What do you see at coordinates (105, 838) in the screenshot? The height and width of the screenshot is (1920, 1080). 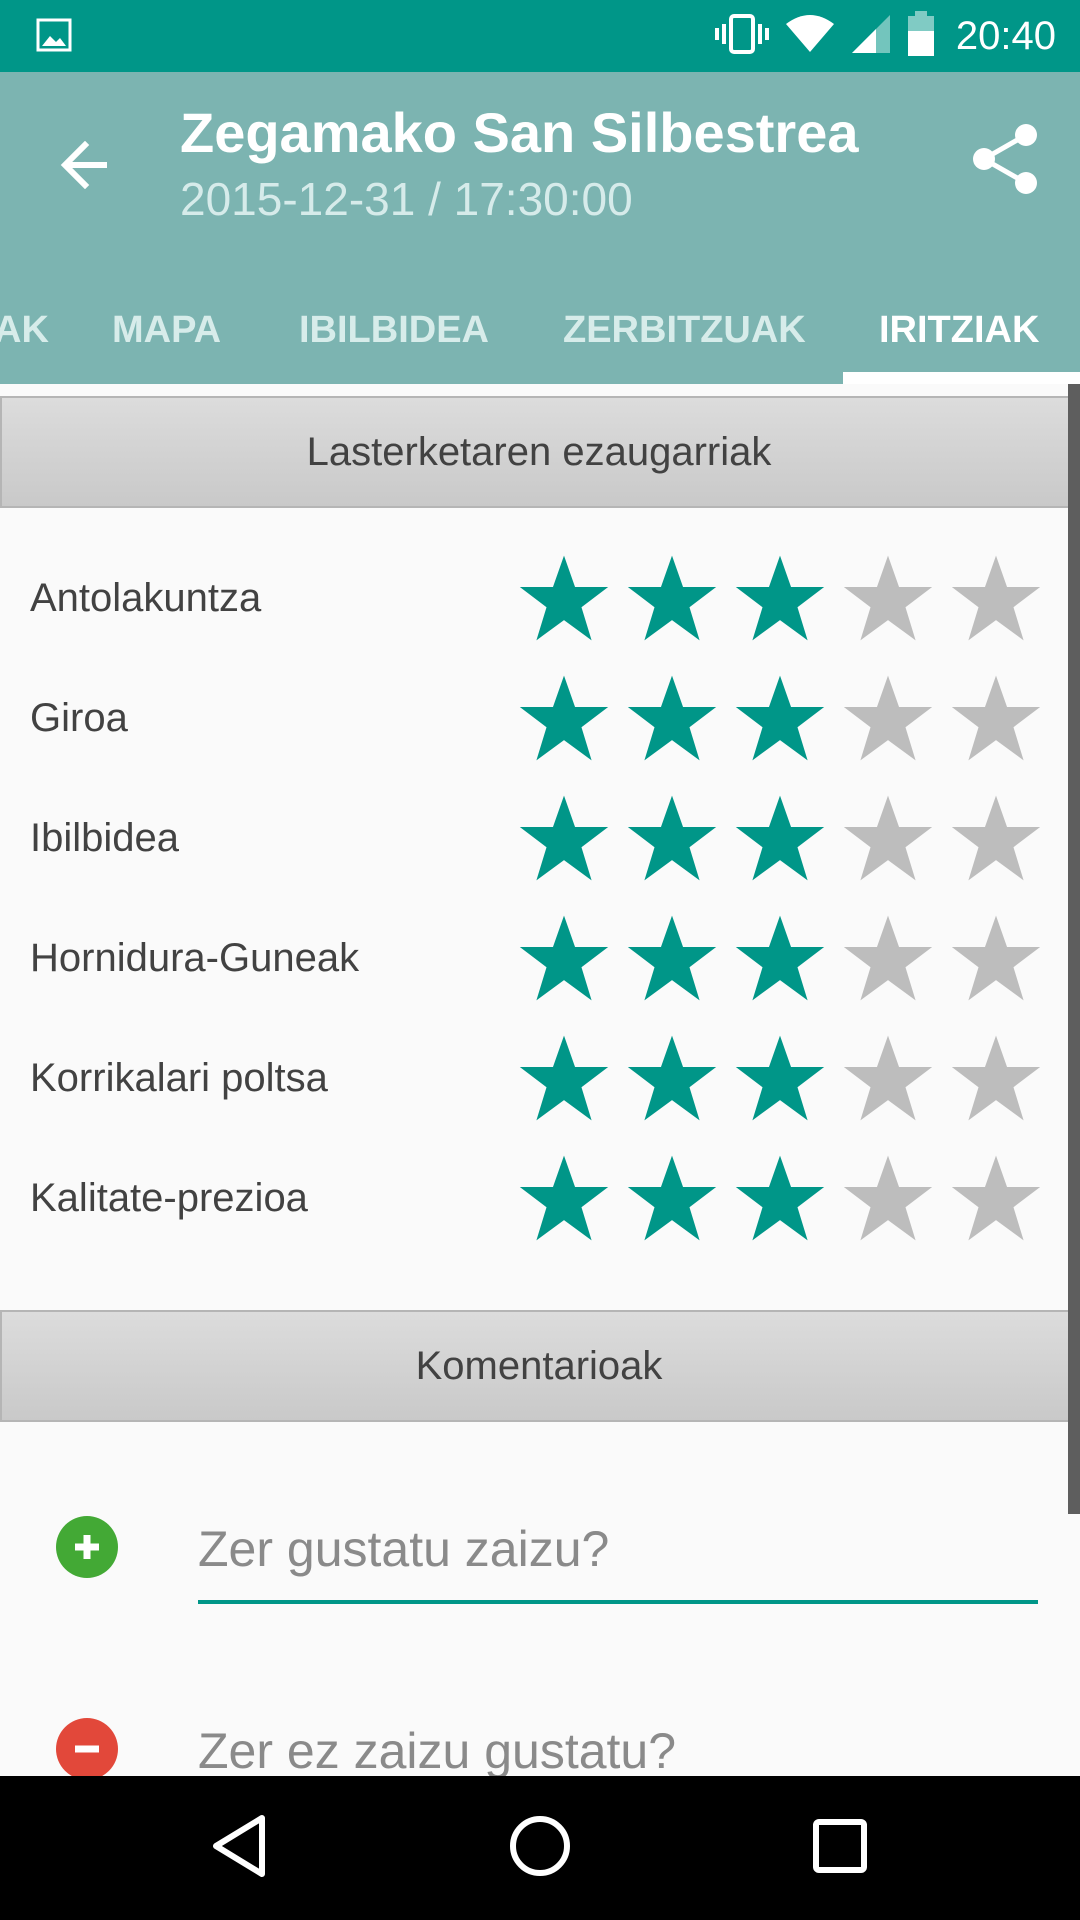 I see `rating-label: Ibilbidea` at bounding box center [105, 838].